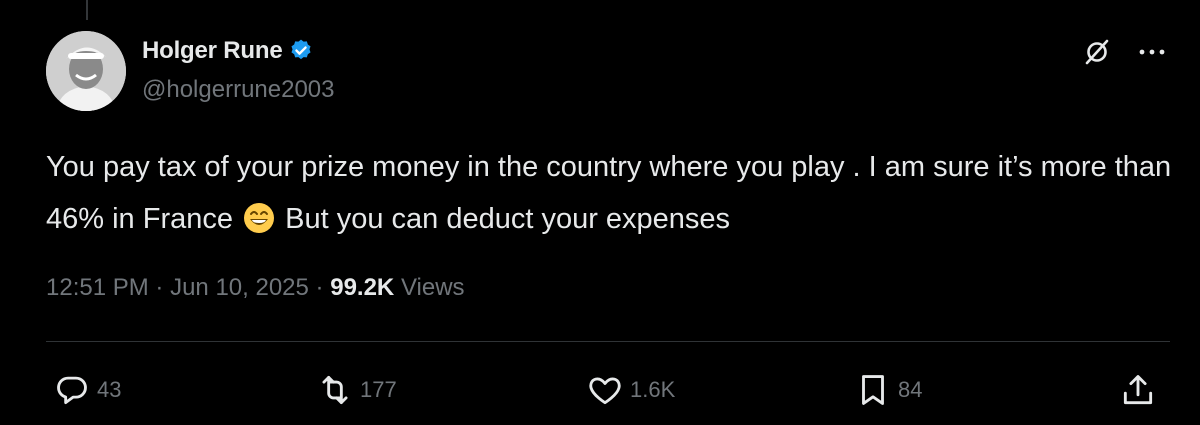 Image resolution: width=1200 pixels, height=425 pixels. What do you see at coordinates (109, 389) in the screenshot?
I see `reply-count: 43` at bounding box center [109, 389].